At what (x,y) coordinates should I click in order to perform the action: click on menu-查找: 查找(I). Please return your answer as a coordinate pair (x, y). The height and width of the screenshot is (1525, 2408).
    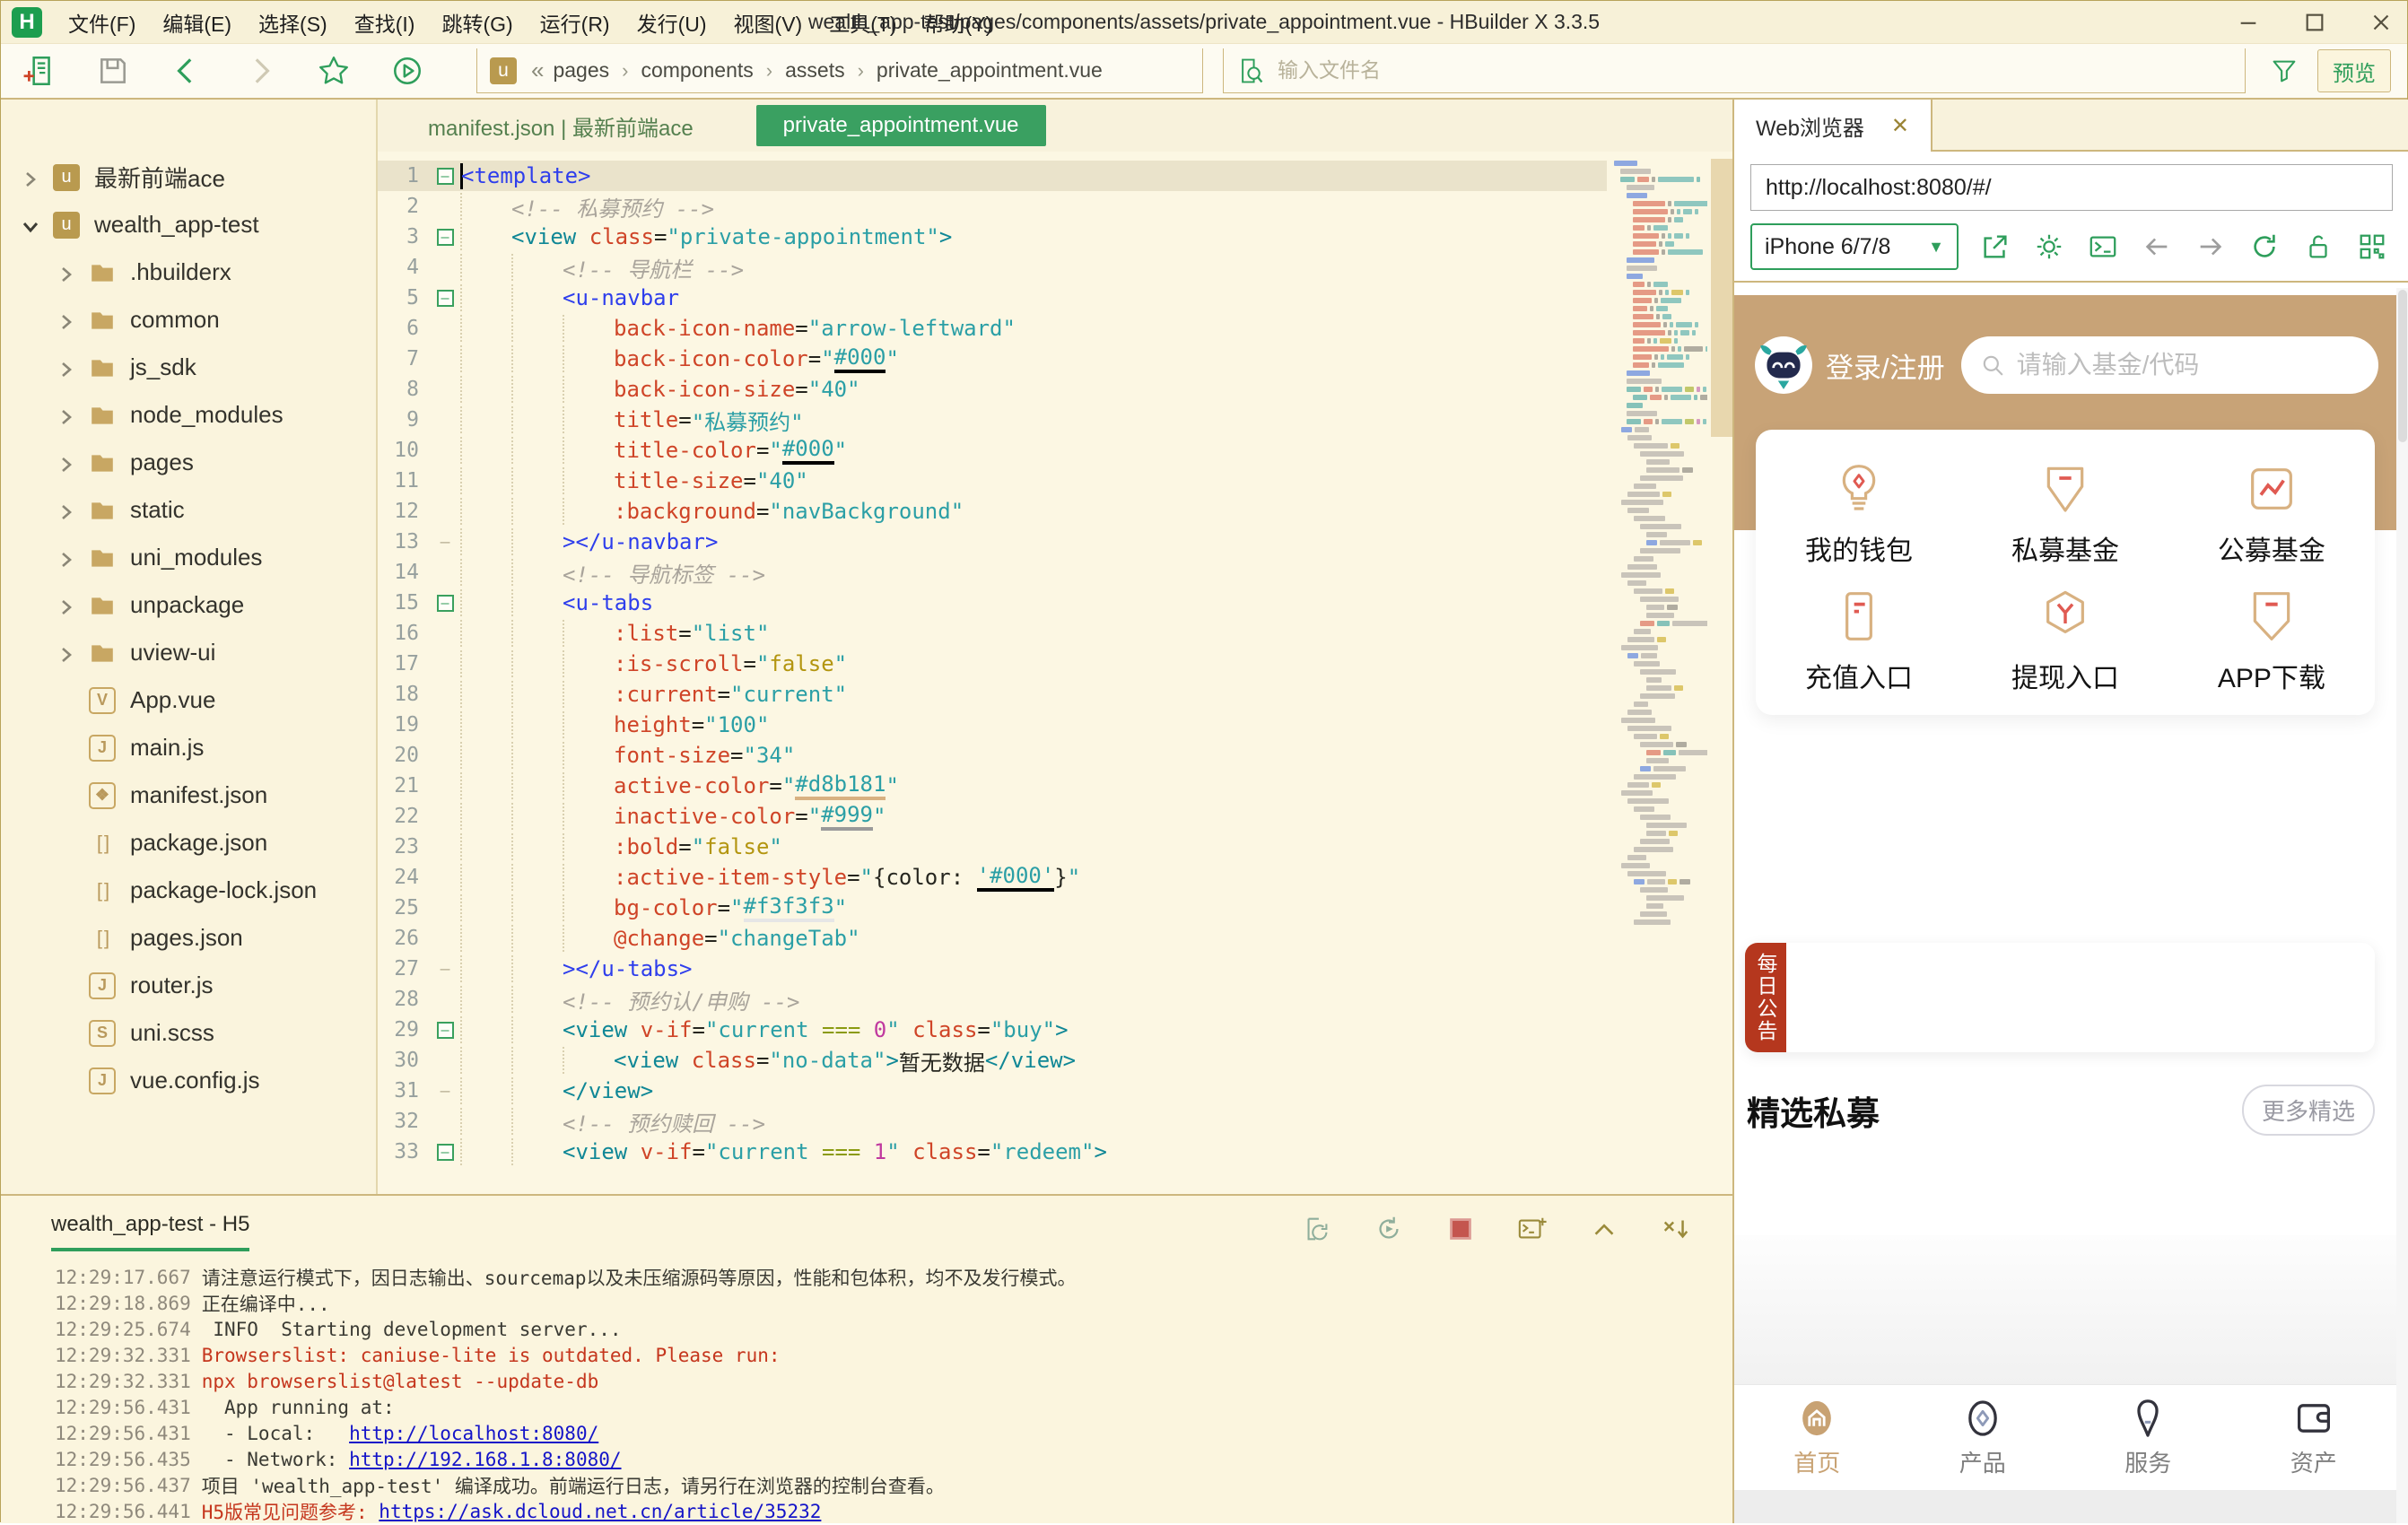
    Looking at the image, I should click on (385, 22).